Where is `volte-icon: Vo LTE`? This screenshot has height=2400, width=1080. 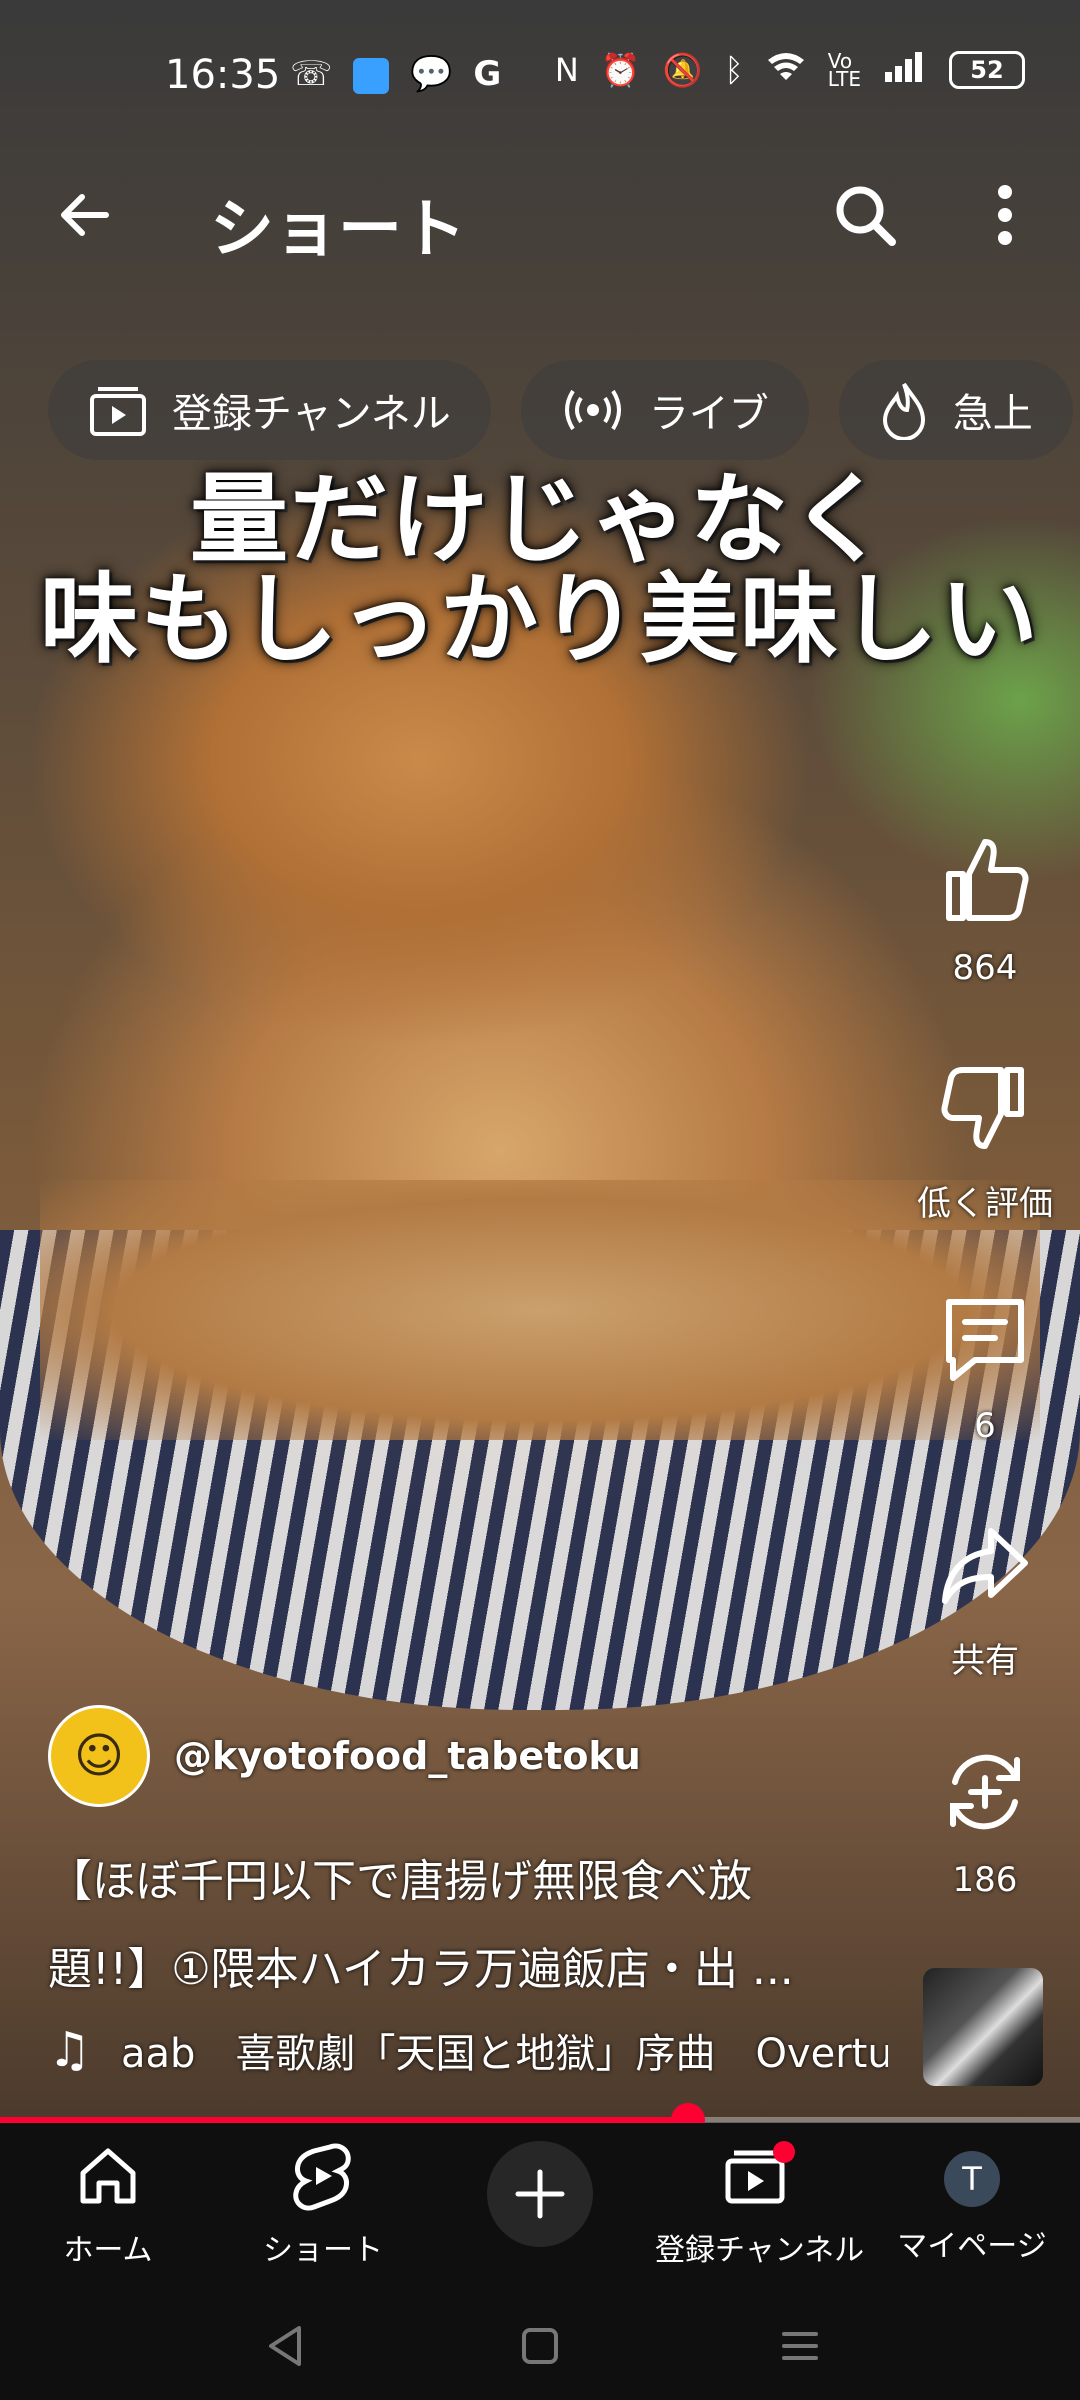 volte-icon: Vo LTE is located at coordinates (844, 70).